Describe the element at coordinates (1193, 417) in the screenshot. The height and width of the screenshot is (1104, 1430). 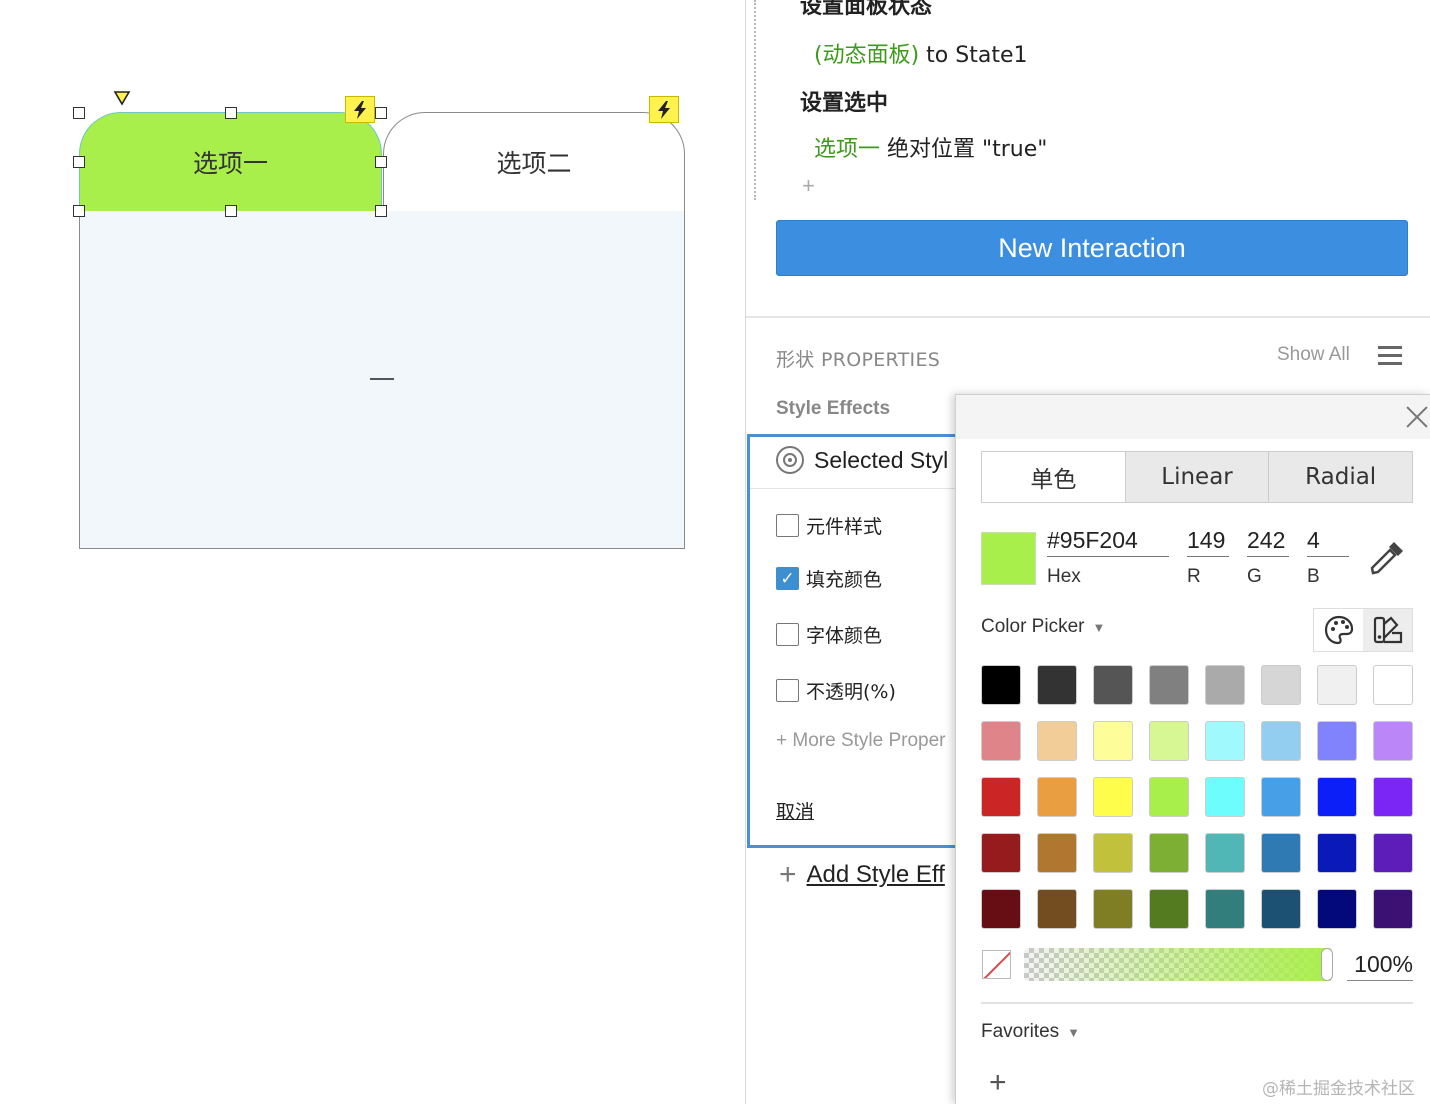
I see `picker-header` at that location.